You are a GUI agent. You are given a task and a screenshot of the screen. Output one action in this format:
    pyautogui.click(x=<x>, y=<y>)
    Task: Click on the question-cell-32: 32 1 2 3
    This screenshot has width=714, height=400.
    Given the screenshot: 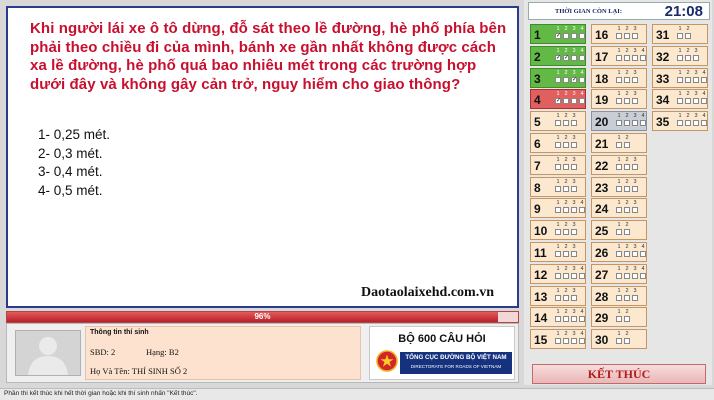 What is the action you would take?
    pyautogui.click(x=680, y=55)
    